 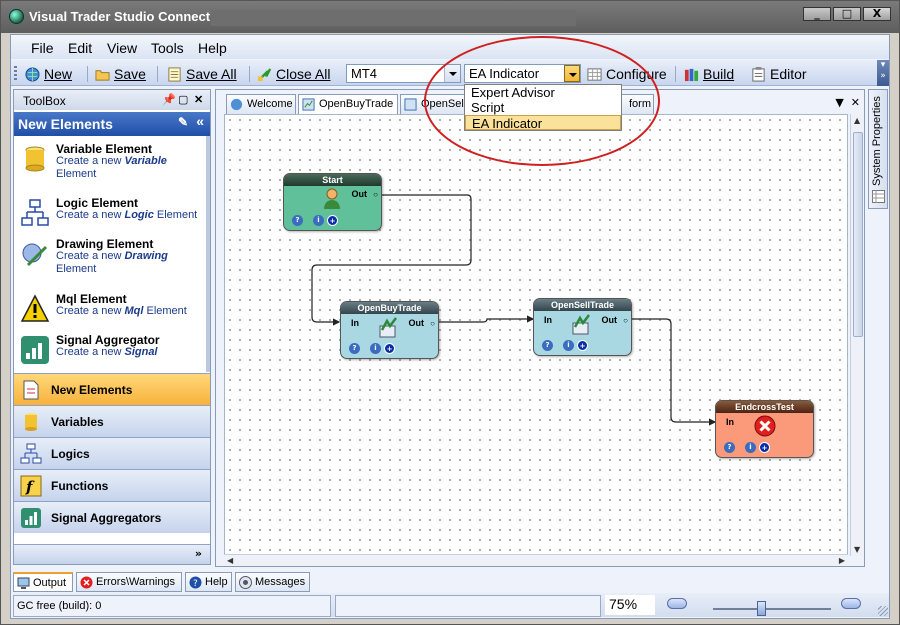 What do you see at coordinates (543, 92) in the screenshot?
I see `option-expert-advisor: Expert Advisor` at bounding box center [543, 92].